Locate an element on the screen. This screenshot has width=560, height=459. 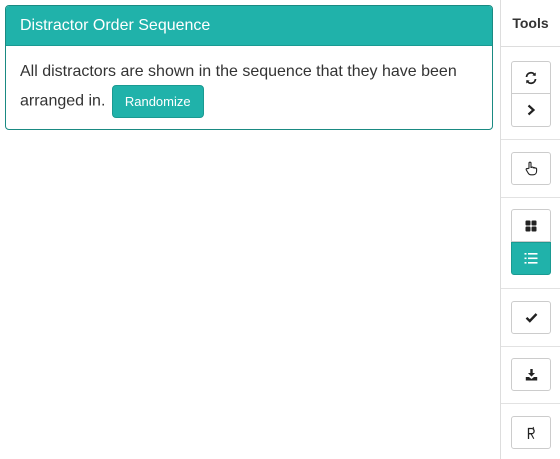
tools-title: Tools is located at coordinates (530, 23).